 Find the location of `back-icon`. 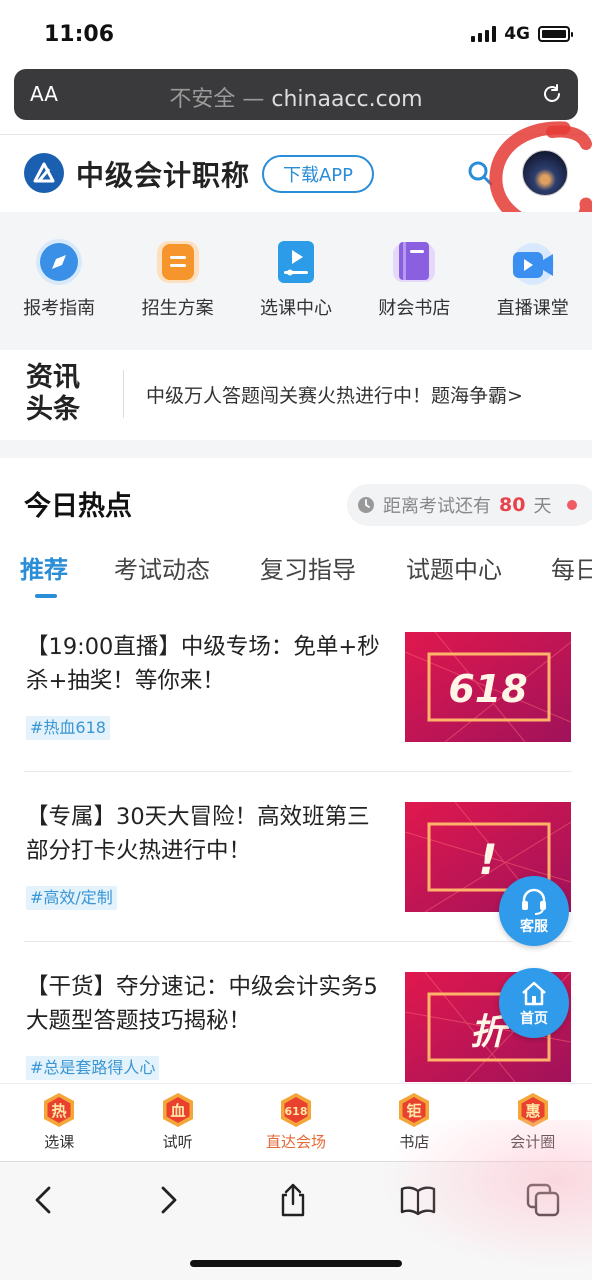

back-icon is located at coordinates (44, 1200).